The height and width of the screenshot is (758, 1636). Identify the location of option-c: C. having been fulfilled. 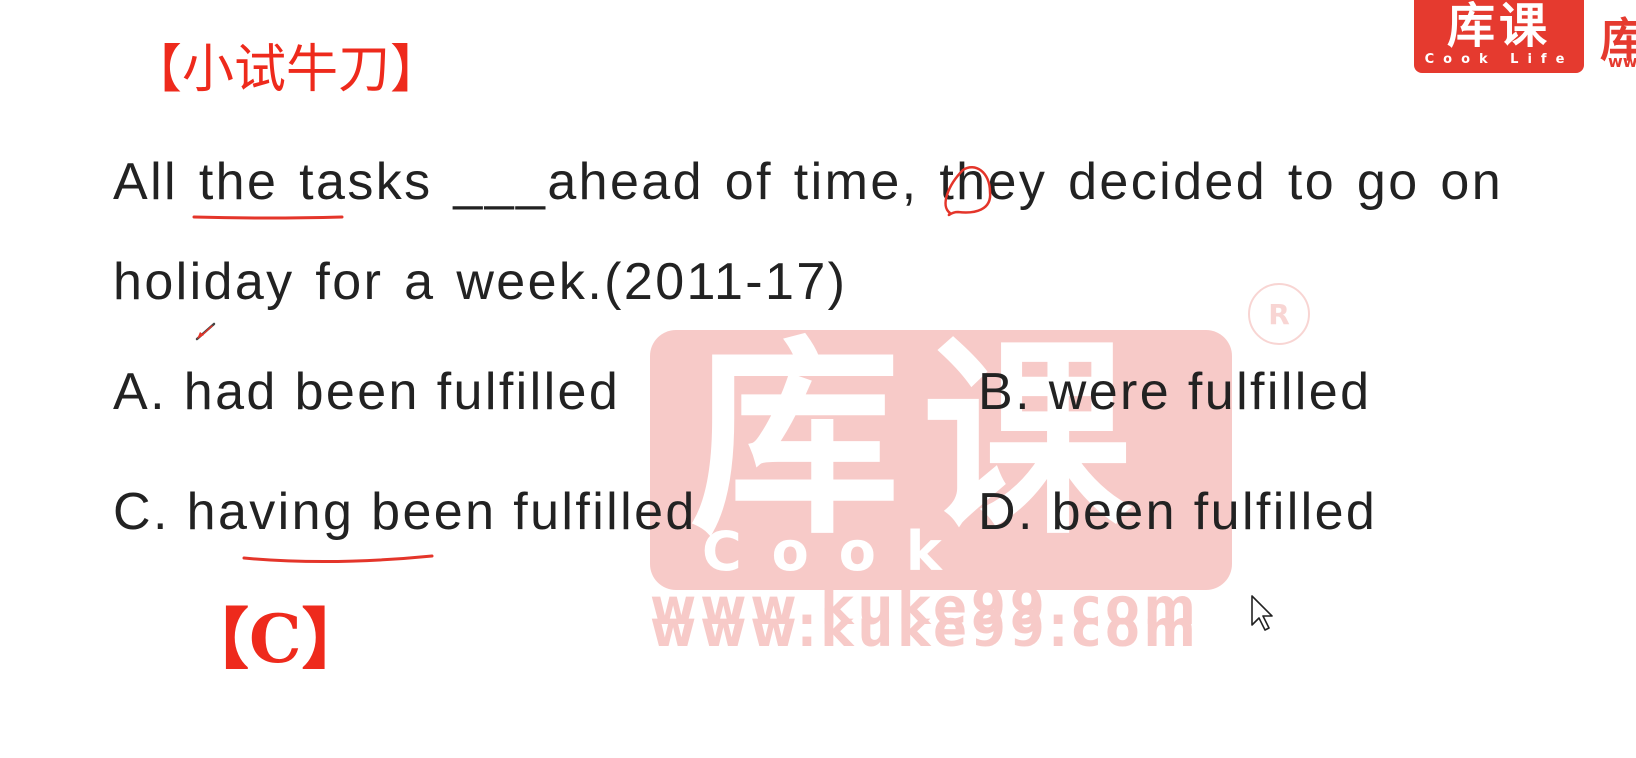
(405, 512).